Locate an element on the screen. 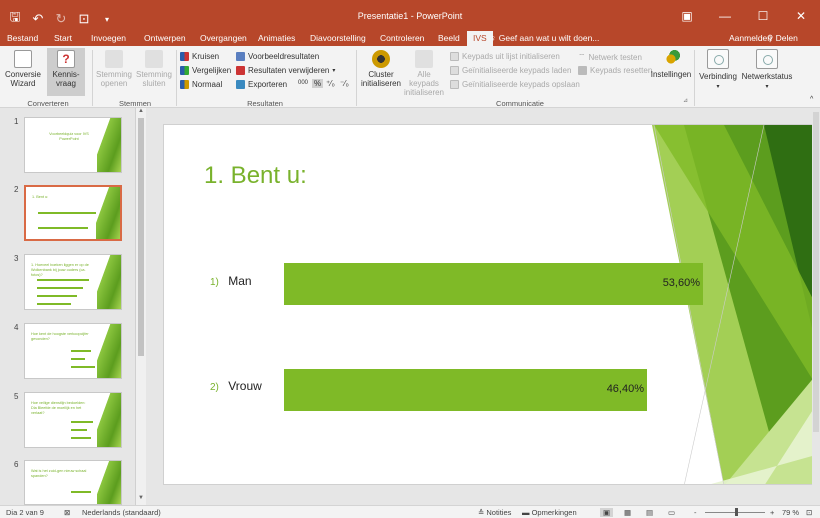 The width and height of the screenshot is (820, 518). slide-number: 4 is located at coordinates (16, 327).